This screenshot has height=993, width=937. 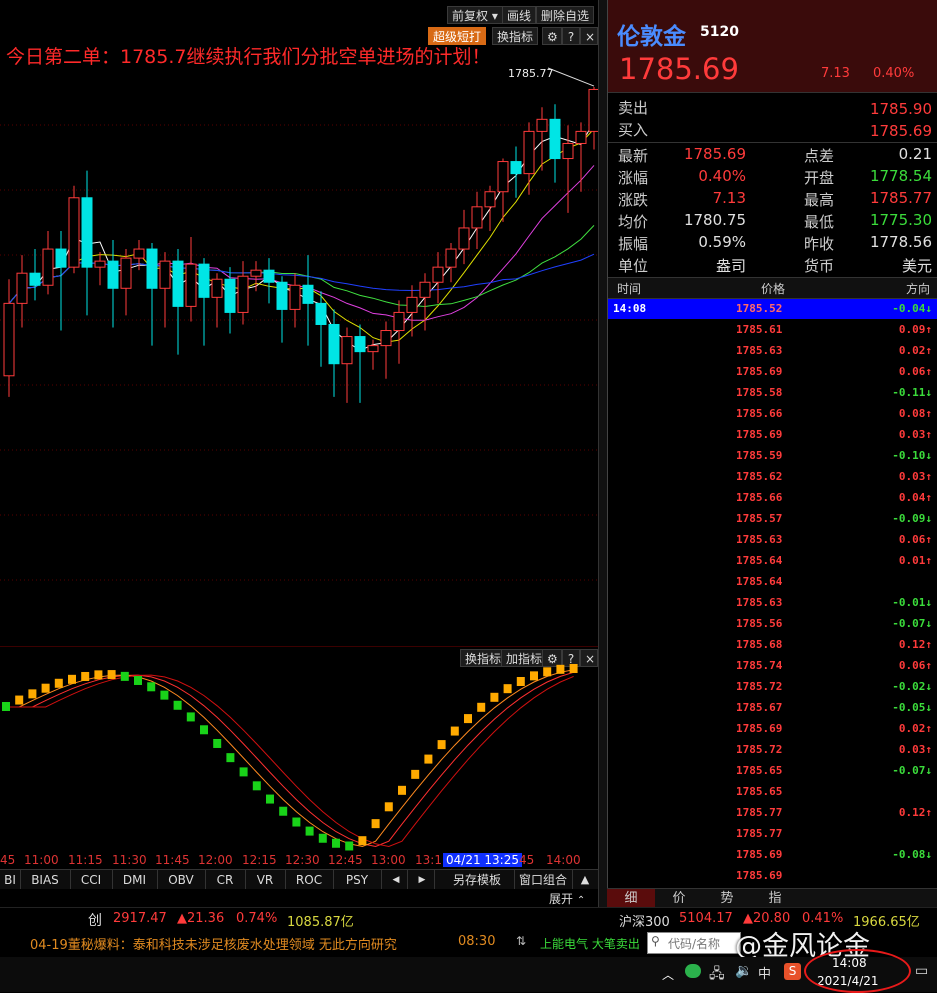 I want to click on tick-row: 1785.63 0.06↑, so click(x=772, y=540).